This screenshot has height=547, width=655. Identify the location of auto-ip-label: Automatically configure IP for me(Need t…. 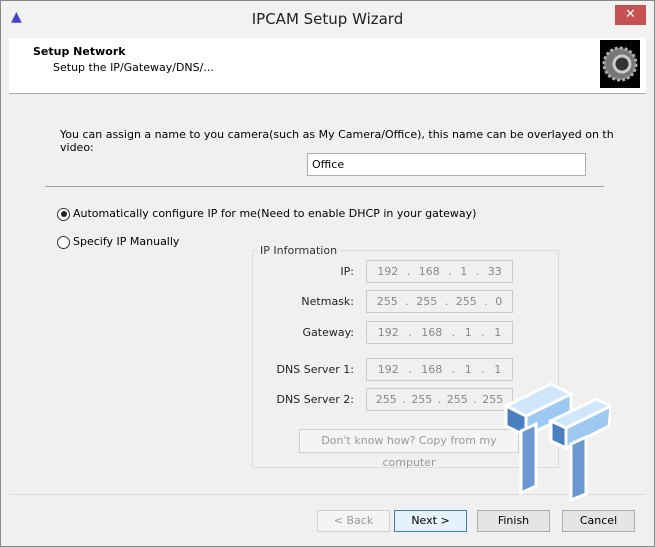
(275, 213).